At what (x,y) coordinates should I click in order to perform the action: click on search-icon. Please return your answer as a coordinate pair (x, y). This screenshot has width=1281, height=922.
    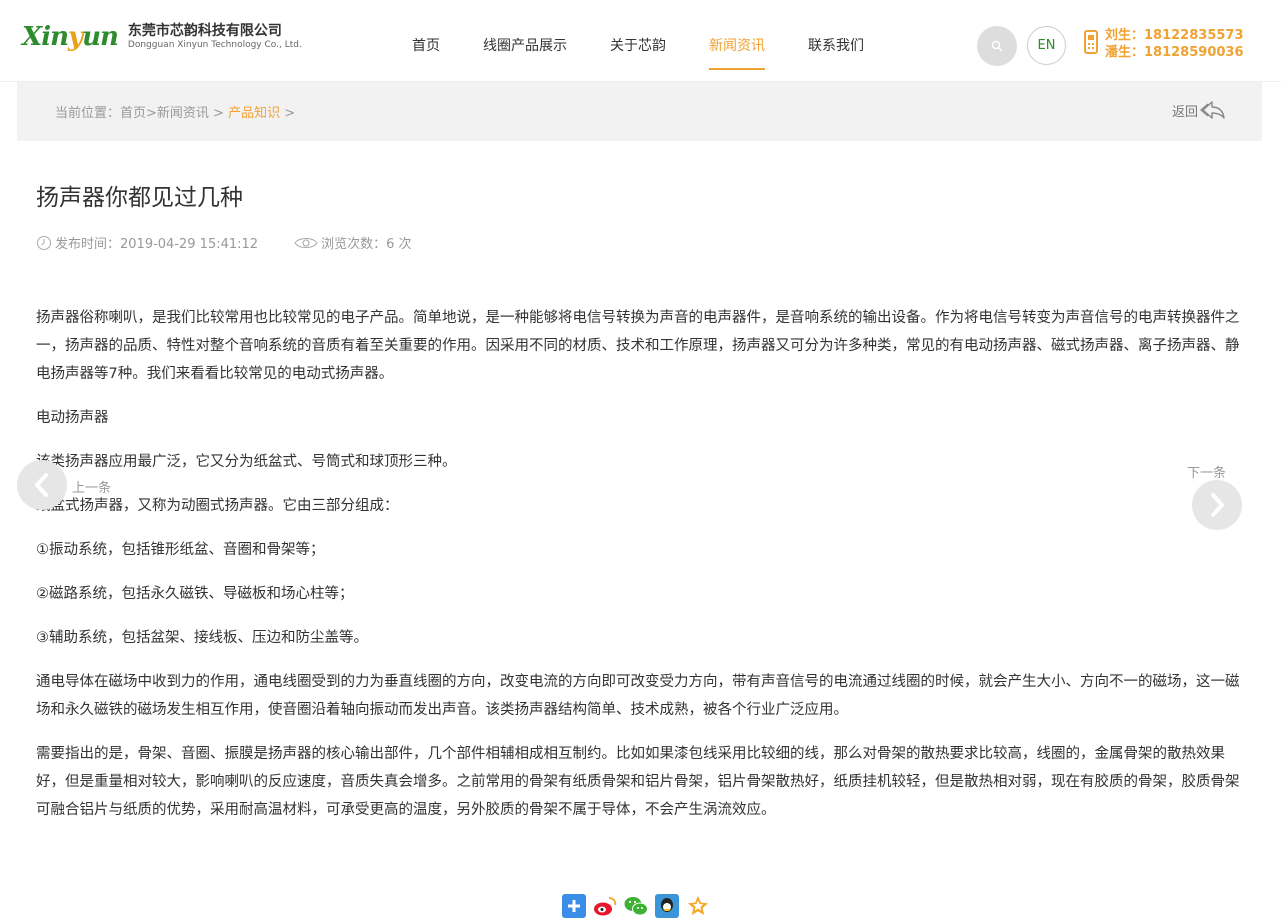
    Looking at the image, I should click on (997, 46).